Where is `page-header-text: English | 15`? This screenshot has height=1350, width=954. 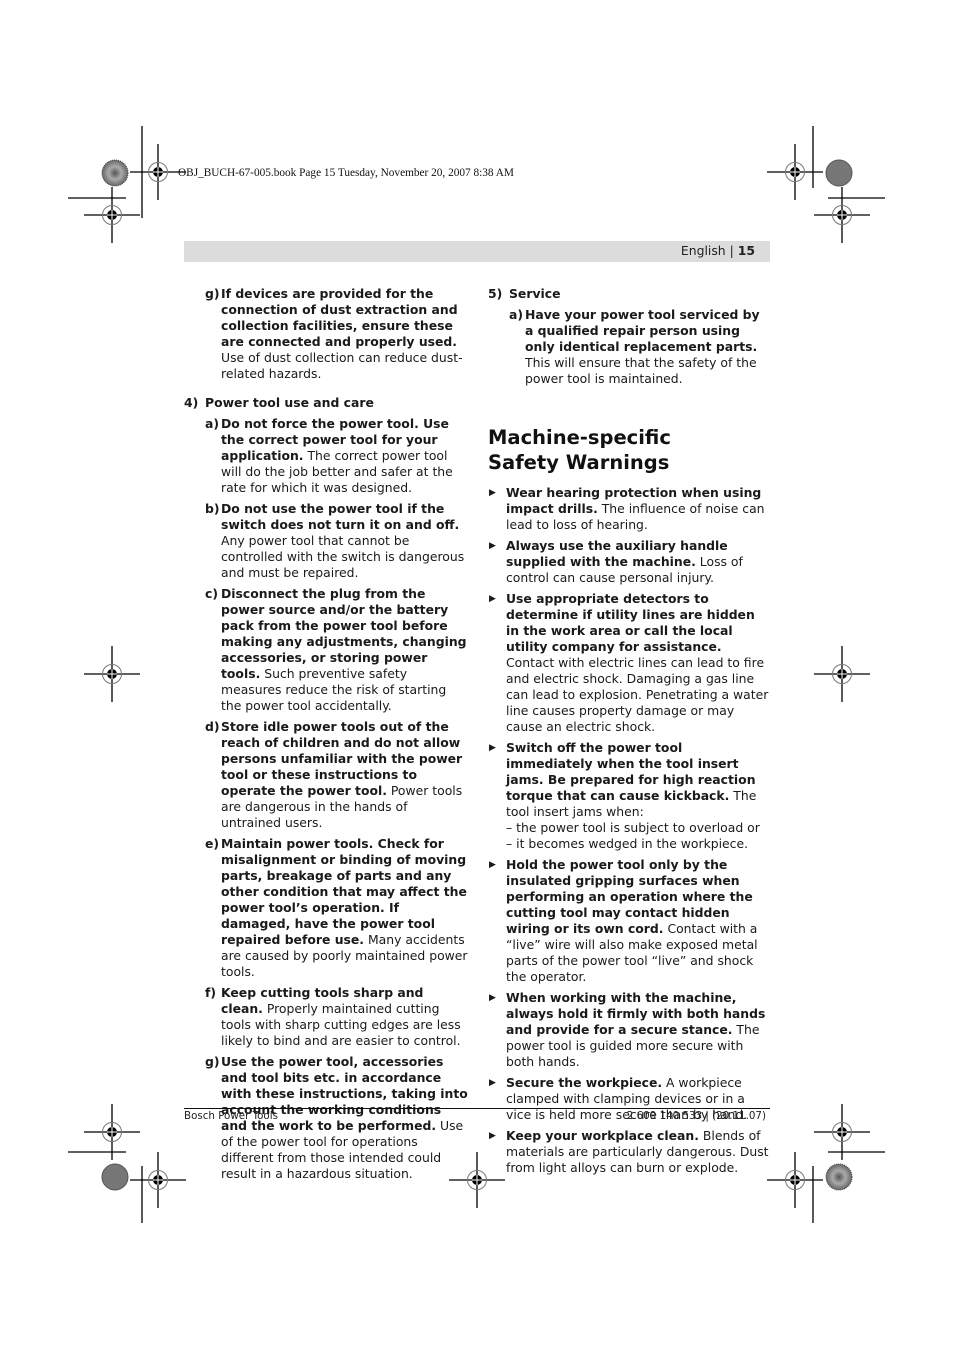
page-header-text: English | 15 is located at coordinates (718, 250).